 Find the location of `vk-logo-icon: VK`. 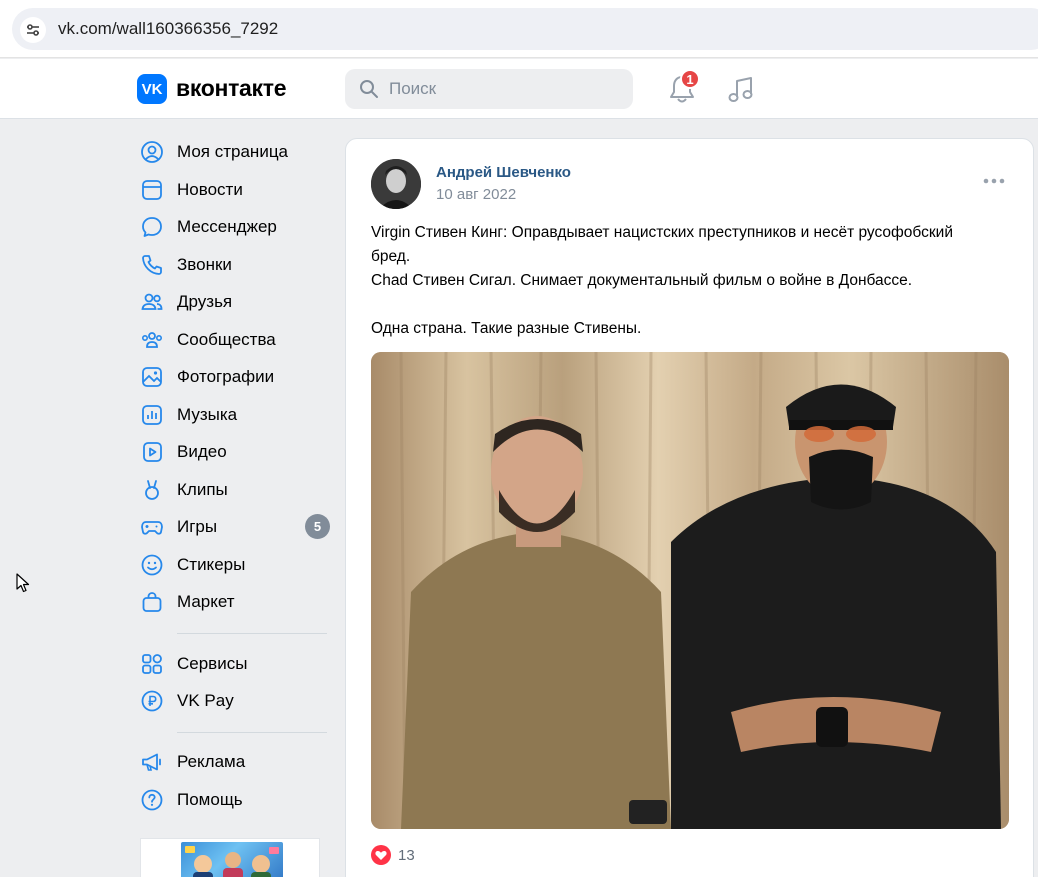

vk-logo-icon: VK is located at coordinates (152, 89).